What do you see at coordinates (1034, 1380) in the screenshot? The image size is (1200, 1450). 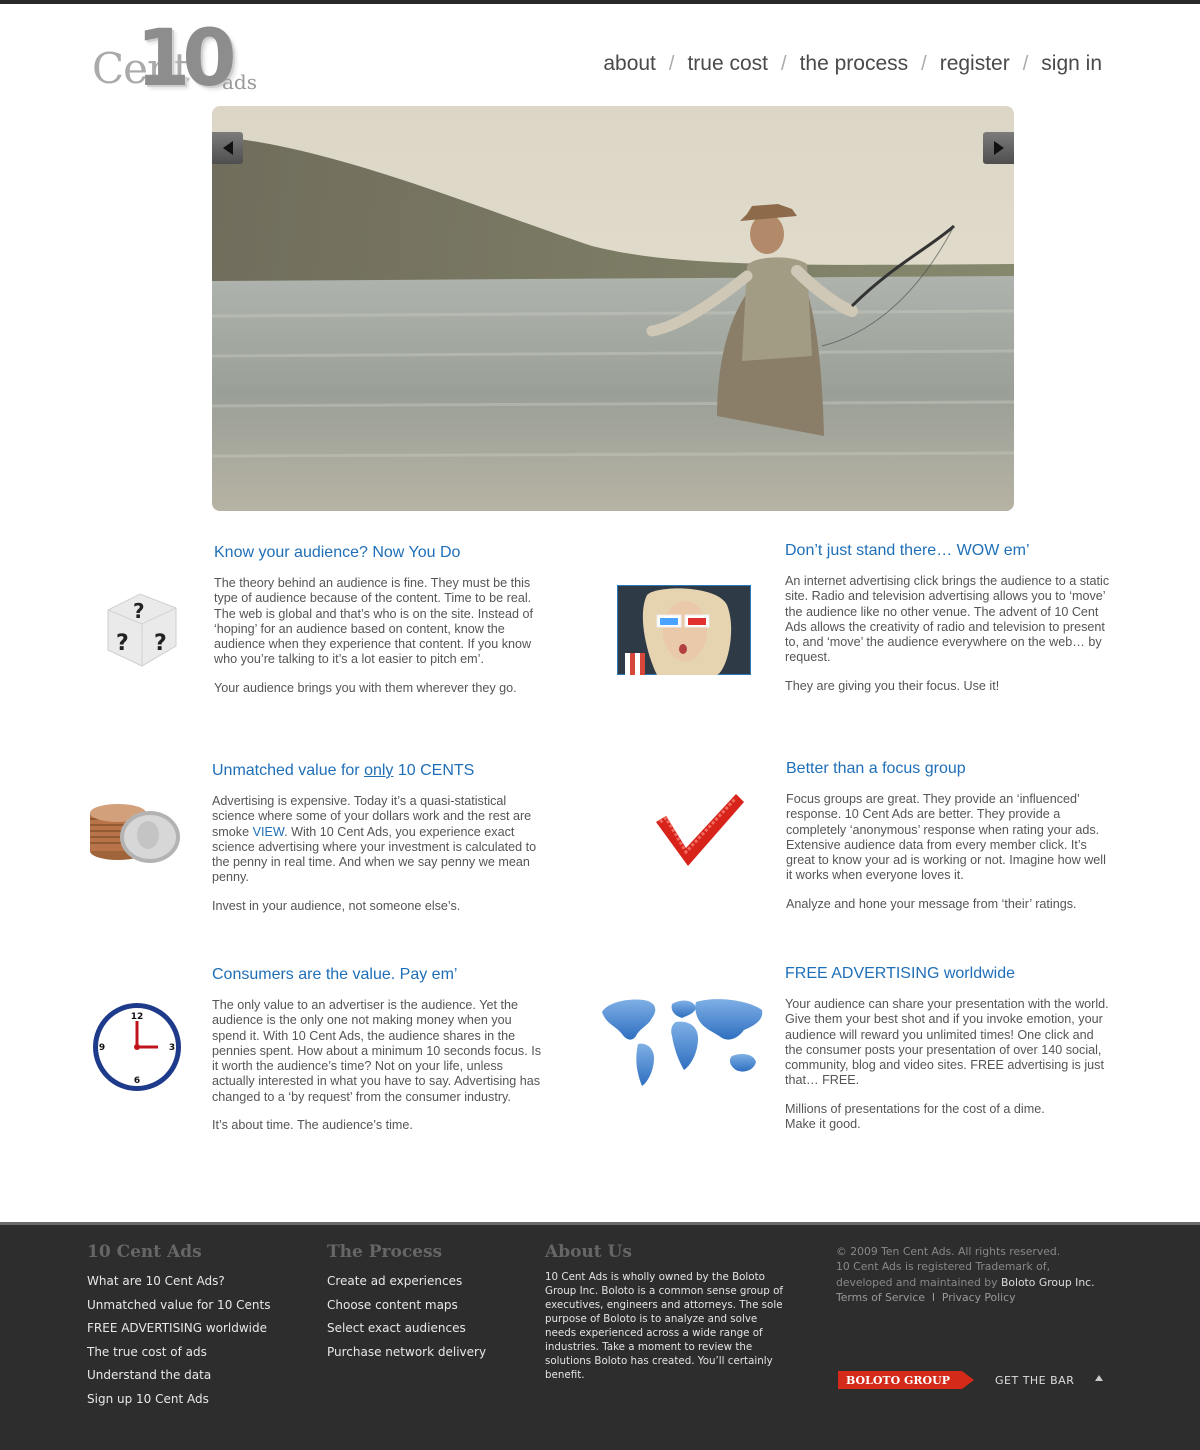 I see `get-the-bar-link: GET THE BAR` at bounding box center [1034, 1380].